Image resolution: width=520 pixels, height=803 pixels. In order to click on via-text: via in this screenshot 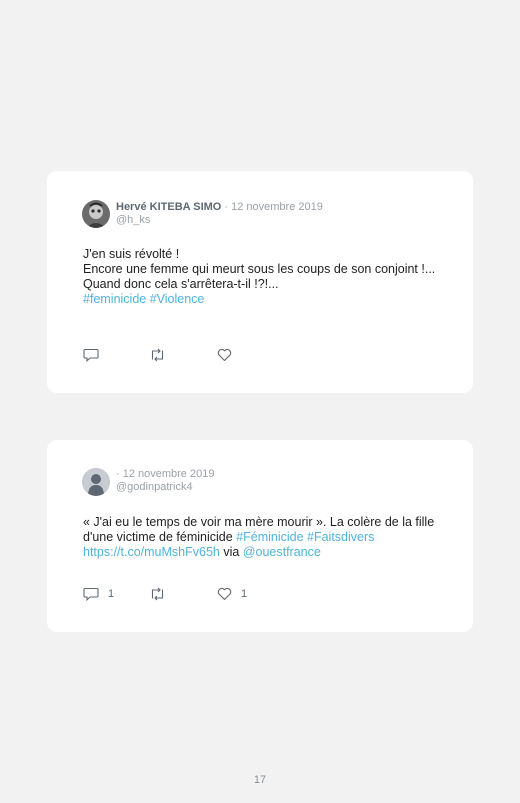, I will do `click(231, 552)`.